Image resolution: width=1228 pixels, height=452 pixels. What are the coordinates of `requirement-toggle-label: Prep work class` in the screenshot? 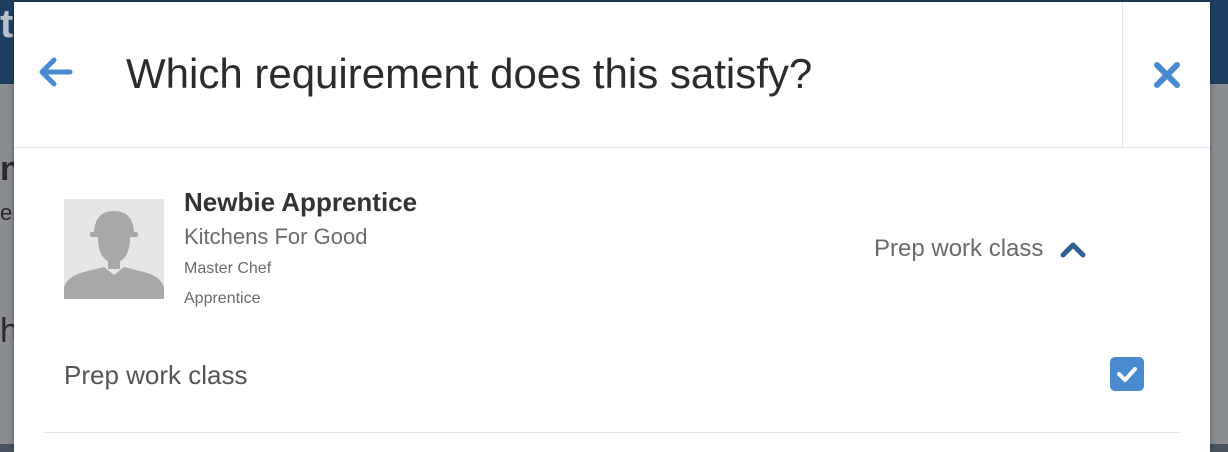 It's located at (959, 248).